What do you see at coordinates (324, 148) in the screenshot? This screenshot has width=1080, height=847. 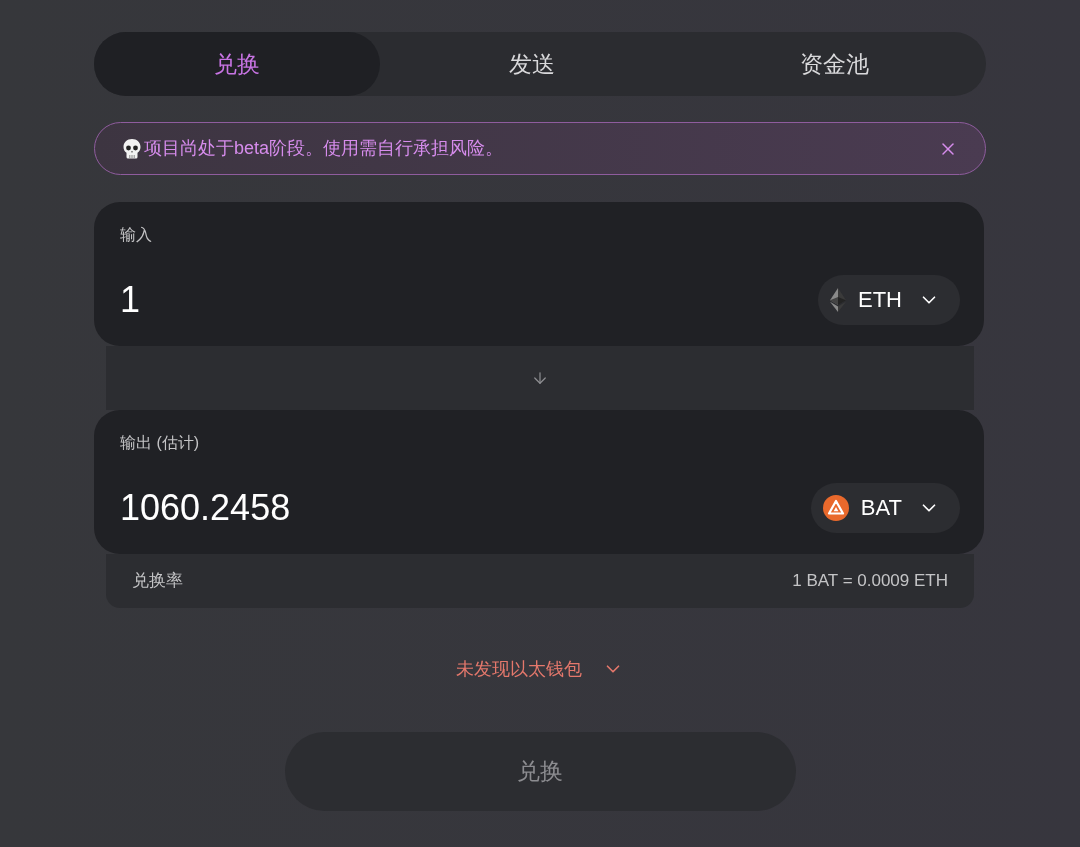 I see `banner-text: 项目尚处于beta阶段。使用需自行承担风险。` at bounding box center [324, 148].